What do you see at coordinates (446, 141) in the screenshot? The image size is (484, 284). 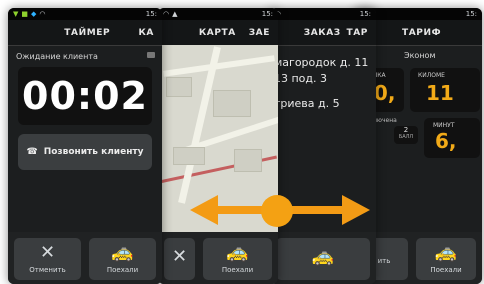 I see `minutes-value: 6,` at bounding box center [446, 141].